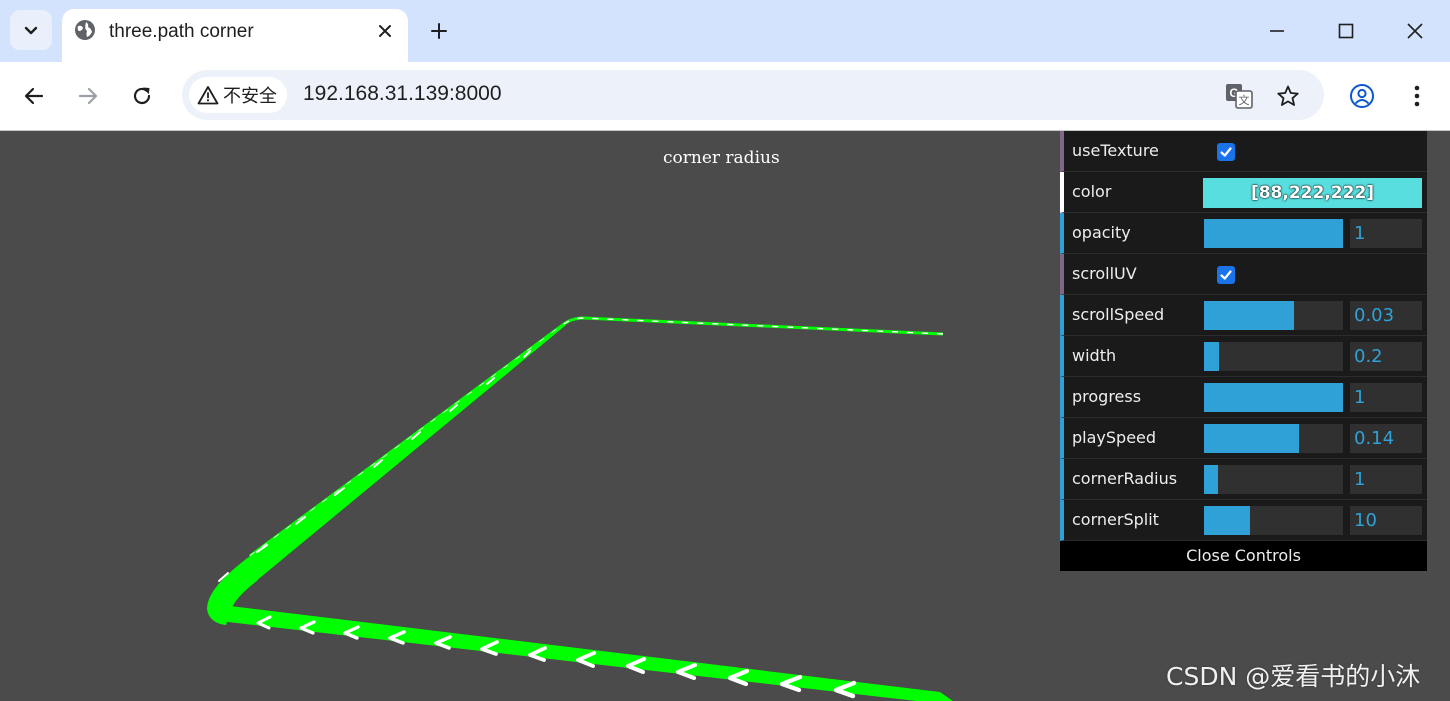  I want to click on control-scrollSpeed: scrollSpeed 0.03, so click(1243, 315).